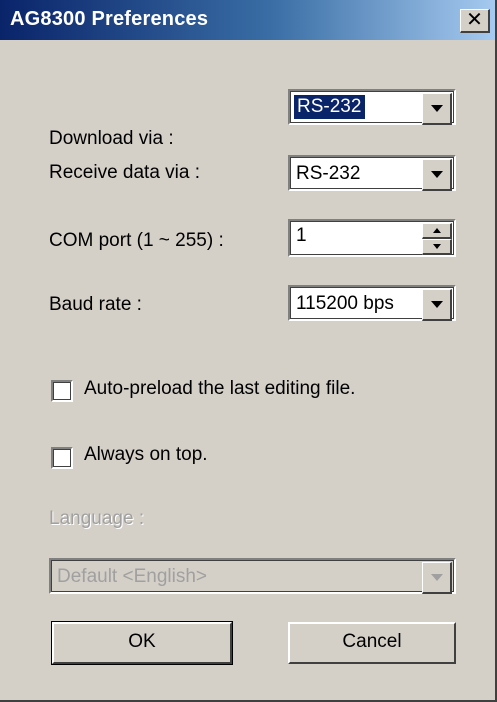 The width and height of the screenshot is (497, 702). Describe the element at coordinates (62, 391) in the screenshot. I see `auto-preload-checkbox` at that location.